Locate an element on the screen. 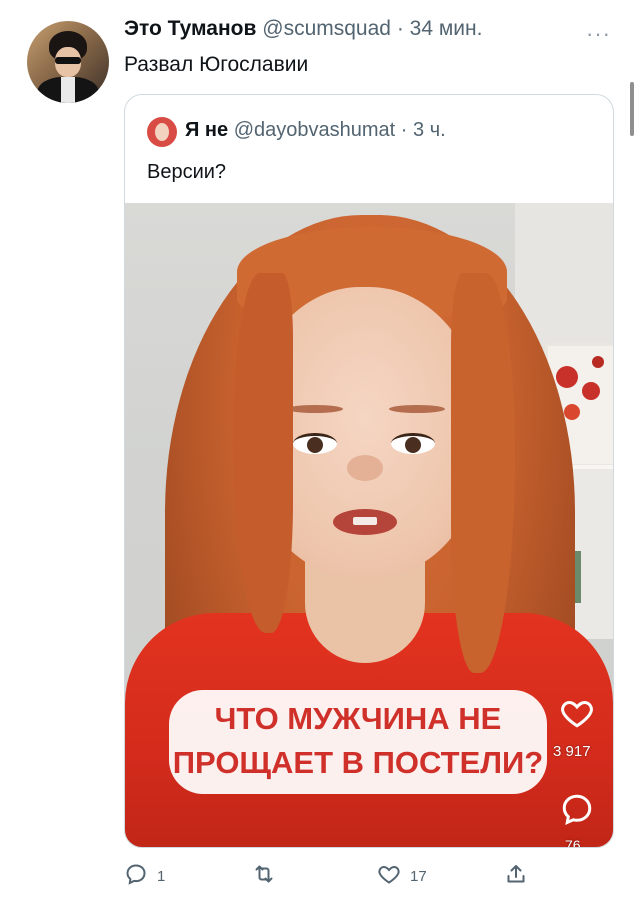  reply-count: 1 is located at coordinates (161, 876).